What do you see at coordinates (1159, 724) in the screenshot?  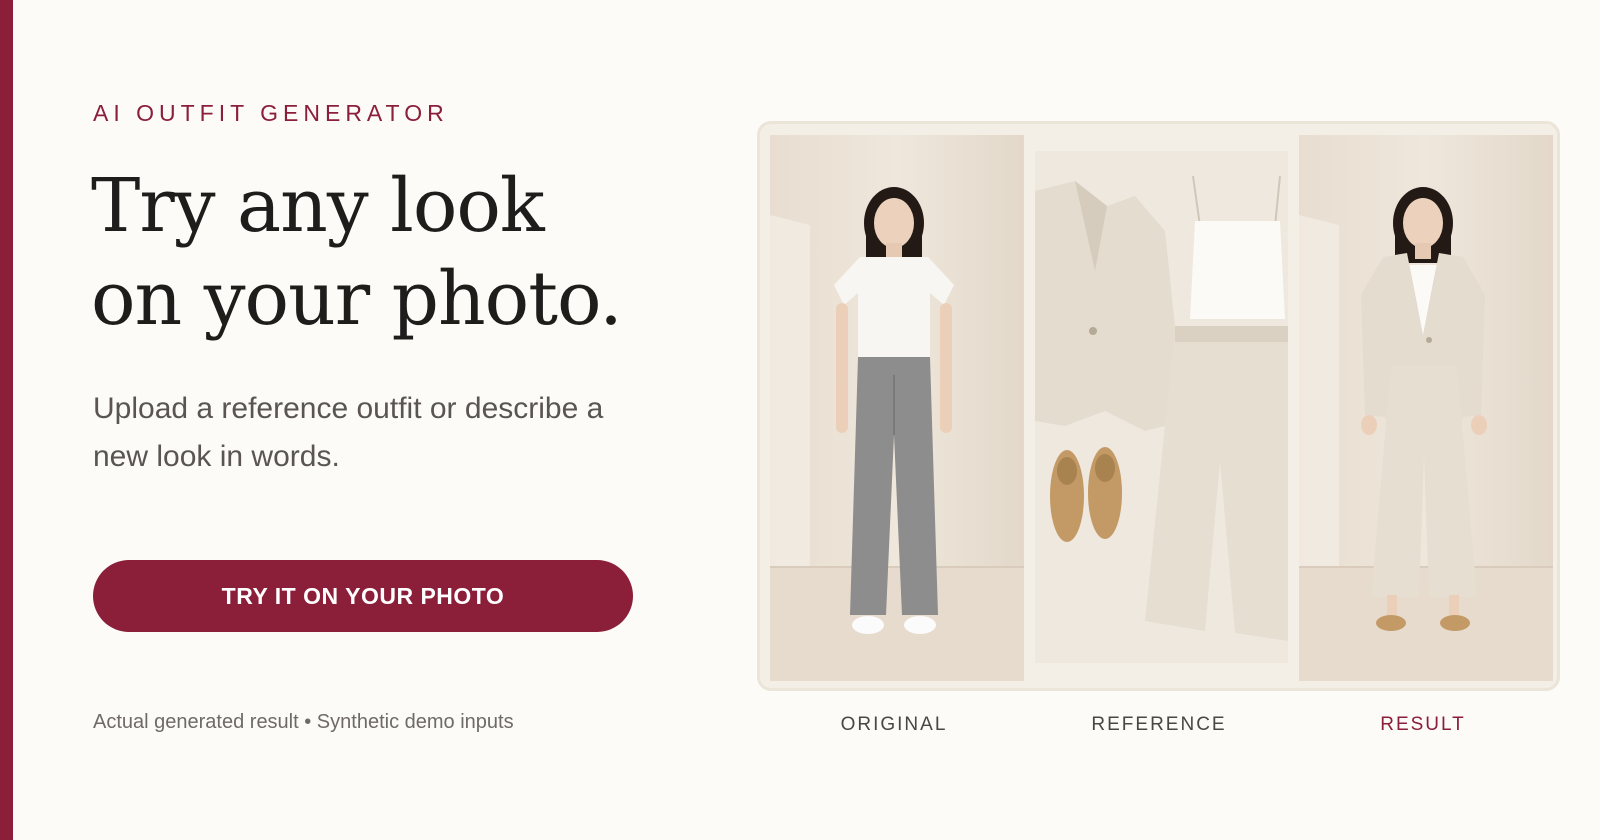 I see `caption-reference: REFERENCE` at bounding box center [1159, 724].